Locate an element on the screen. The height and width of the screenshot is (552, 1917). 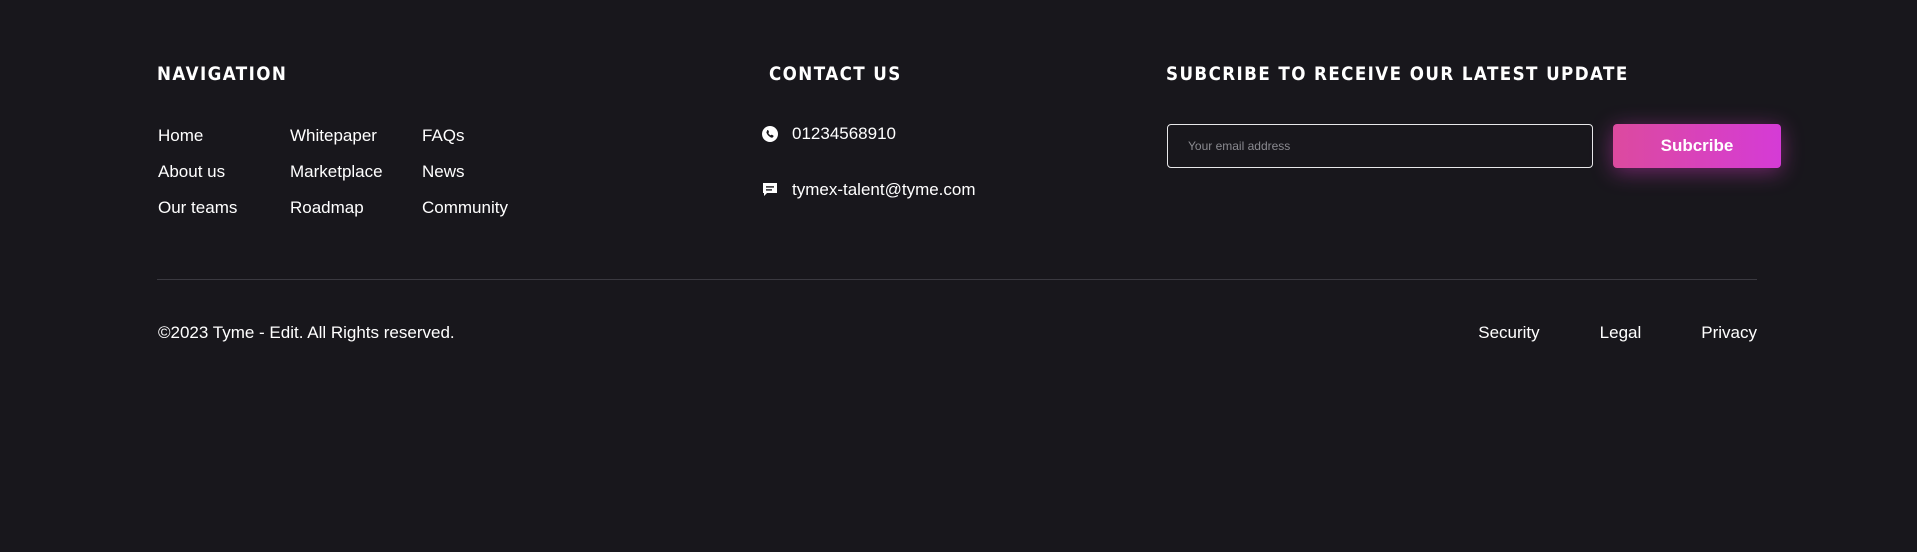
subscribe-button: Subcribe is located at coordinates (1697, 146).